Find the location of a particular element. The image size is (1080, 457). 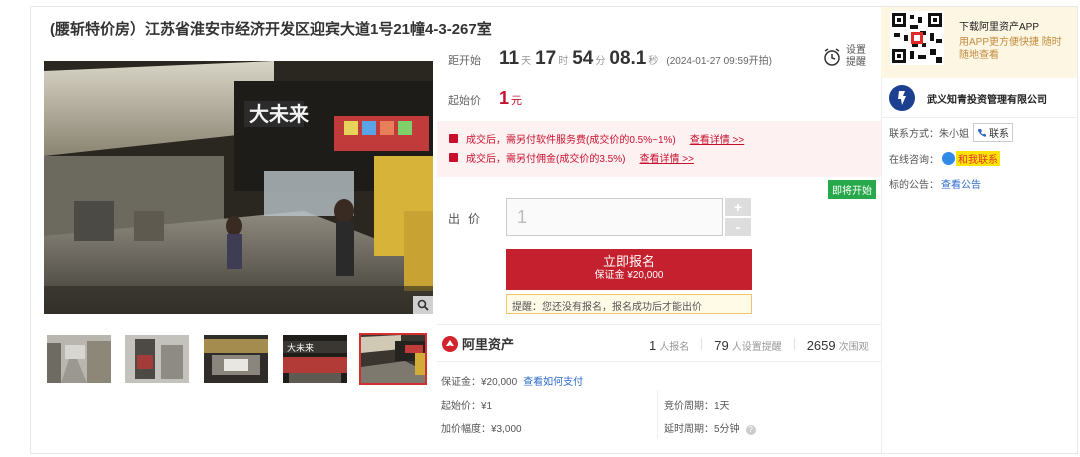

deposit-info: 保证金：¥20,000 查看如何支付 is located at coordinates (512, 380).